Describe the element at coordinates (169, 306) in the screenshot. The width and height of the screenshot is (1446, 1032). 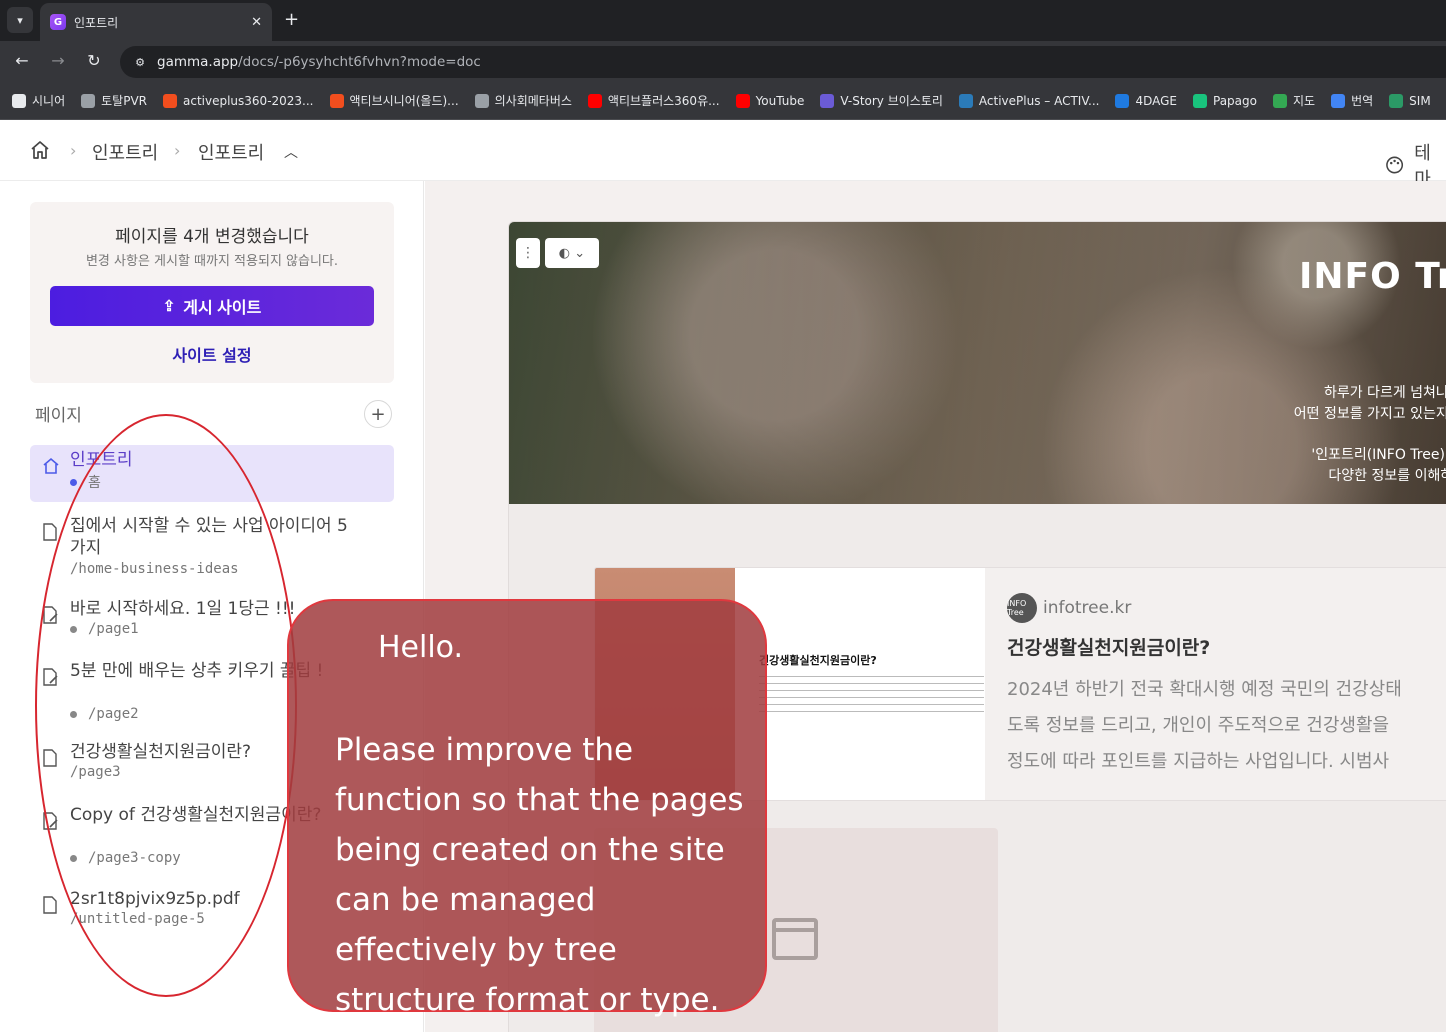
I see `upload-icon: ⇪` at that location.